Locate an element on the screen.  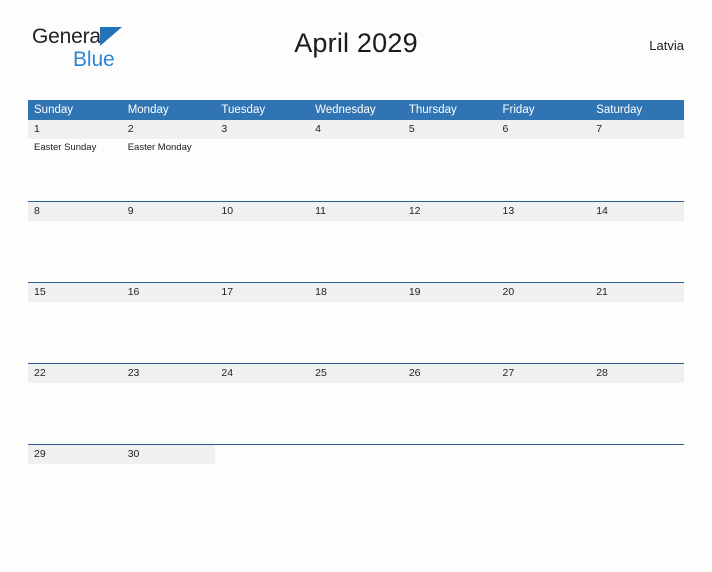
day-events: Easter Monday is located at coordinates (169, 146).